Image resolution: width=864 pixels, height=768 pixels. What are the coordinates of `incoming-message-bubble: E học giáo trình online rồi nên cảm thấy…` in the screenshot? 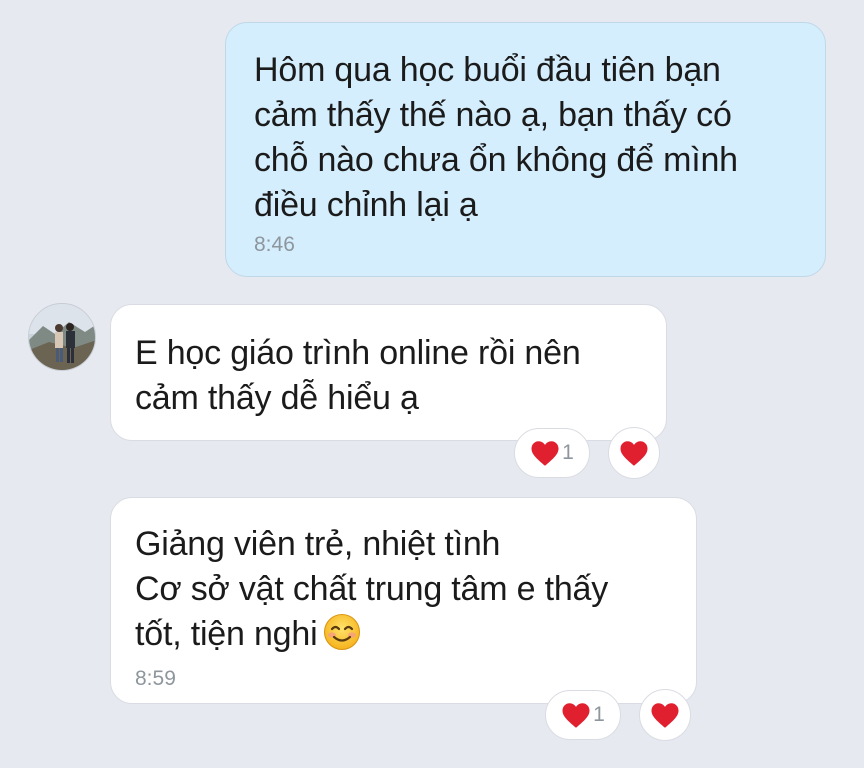 It's located at (388, 372).